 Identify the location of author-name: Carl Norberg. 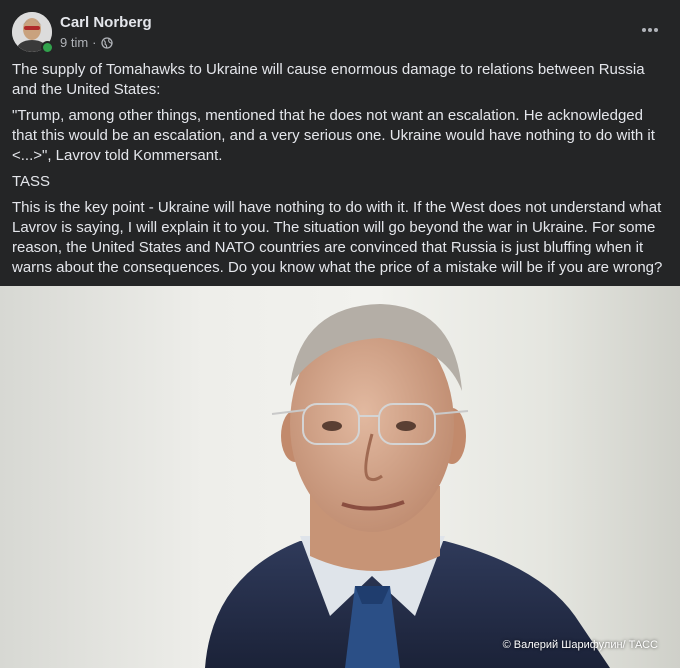
(106, 22).